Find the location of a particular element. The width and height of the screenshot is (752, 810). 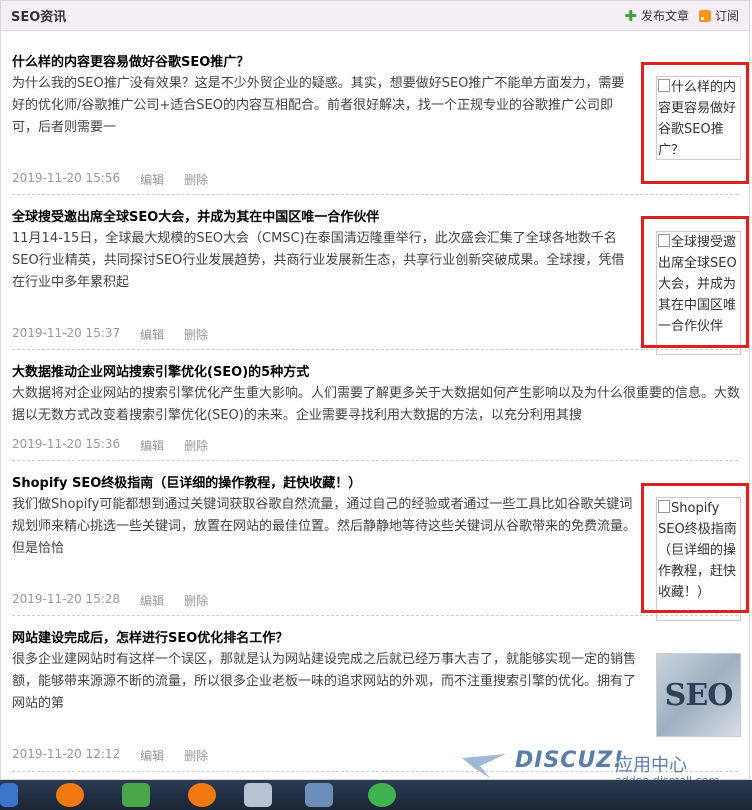

plus-icon: ✚ is located at coordinates (630, 15).